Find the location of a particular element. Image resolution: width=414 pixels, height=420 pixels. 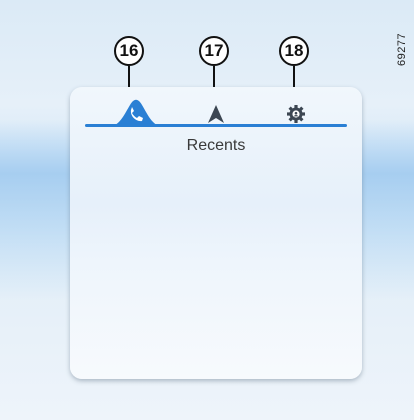

navigation-arrow-icon is located at coordinates (216, 114).